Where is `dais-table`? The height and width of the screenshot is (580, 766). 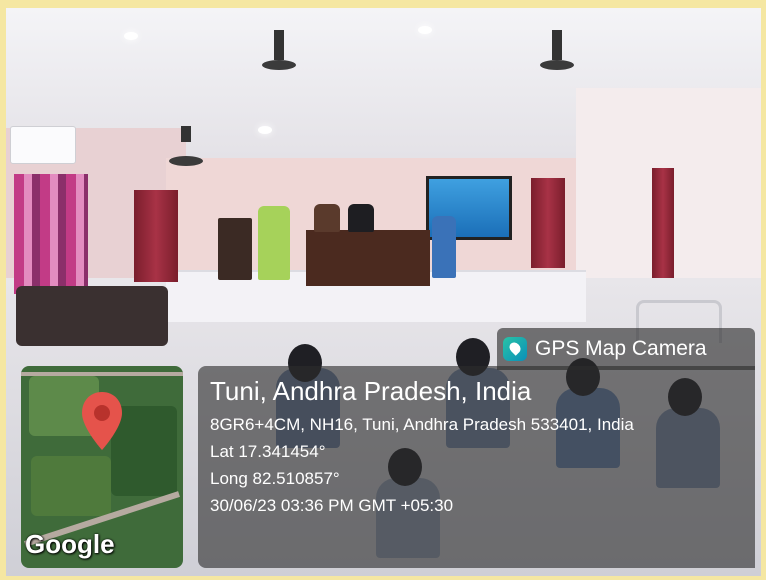 dais-table is located at coordinates (368, 258).